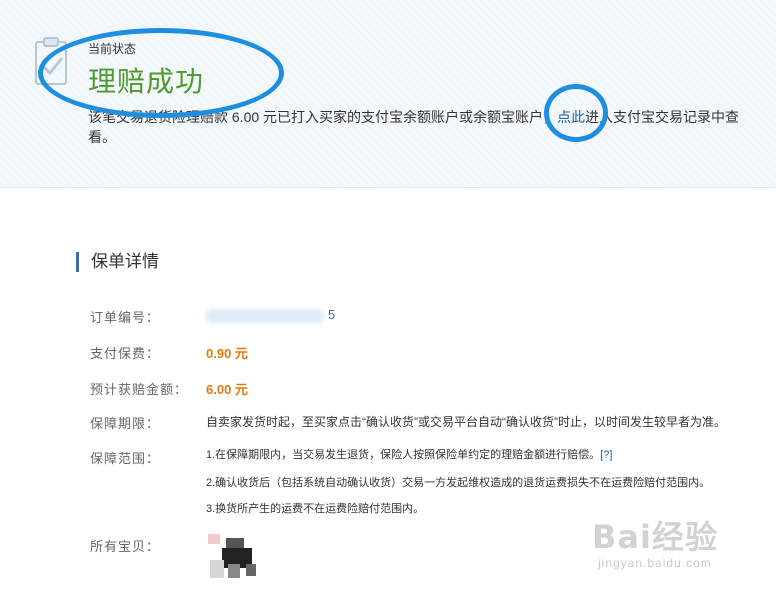 The height and width of the screenshot is (592, 776). What do you see at coordinates (315, 509) in the screenshot?
I see `coverage-scope-item: 3.换货所产生的运费不在运费险赔付范围内。` at bounding box center [315, 509].